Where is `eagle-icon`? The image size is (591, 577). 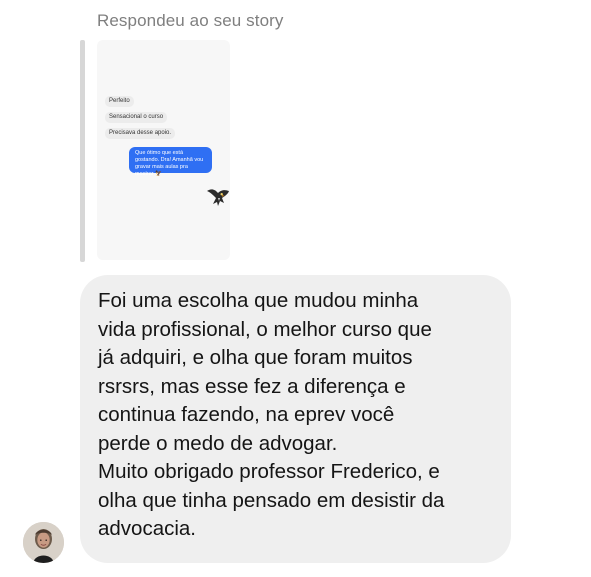
eagle-icon is located at coordinates (218, 197).